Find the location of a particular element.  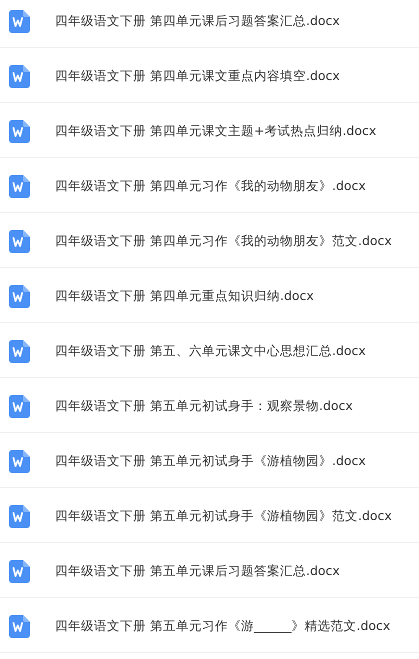

file-name: 四年级语文下册 第五单元初试身手《游植物园》范文.docx is located at coordinates (223, 516).